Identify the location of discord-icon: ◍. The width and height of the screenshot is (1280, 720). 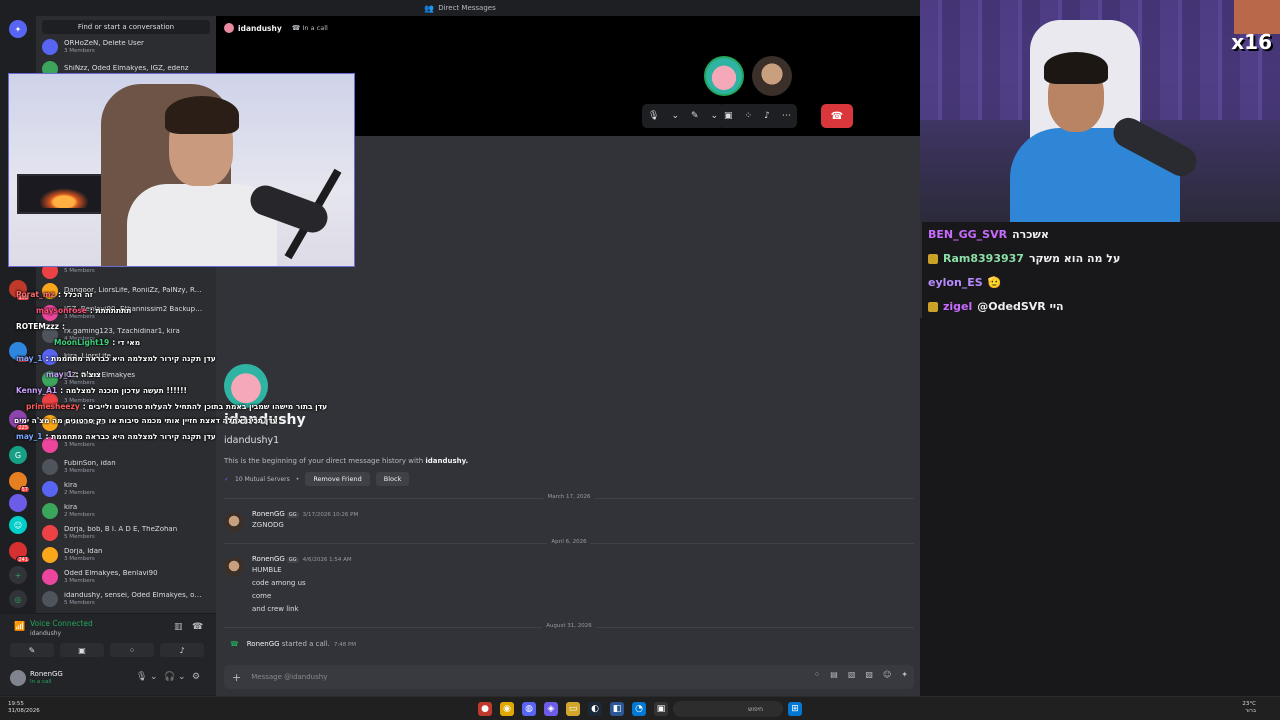
(529, 709).